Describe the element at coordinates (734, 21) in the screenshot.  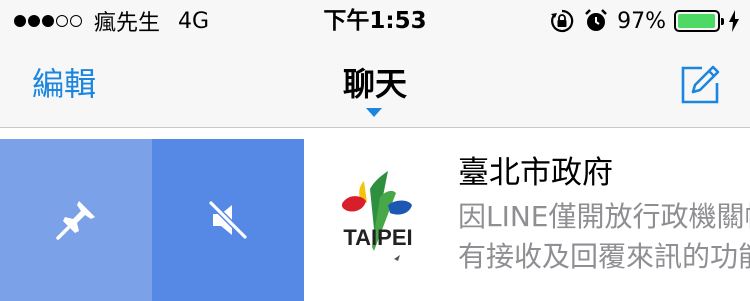
I see `charging-bolt-icon` at that location.